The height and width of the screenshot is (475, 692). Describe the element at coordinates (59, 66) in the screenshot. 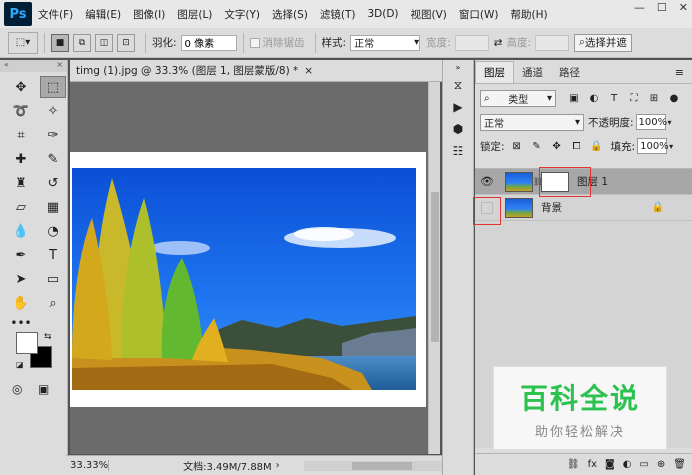

I see `close-panel-icon: ×` at that location.